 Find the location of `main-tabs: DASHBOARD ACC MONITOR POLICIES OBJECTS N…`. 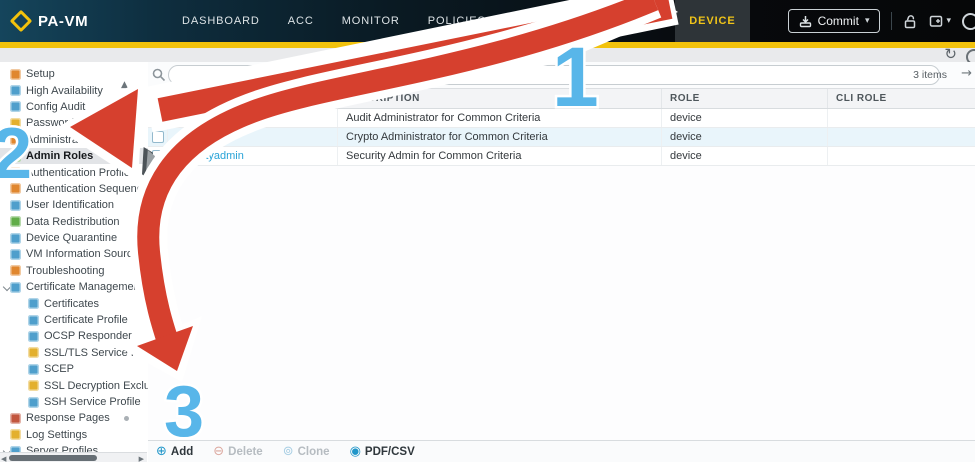

main-tabs: DASHBOARD ACC MONITOR POLICIES OBJECTS N… is located at coordinates (459, 21).